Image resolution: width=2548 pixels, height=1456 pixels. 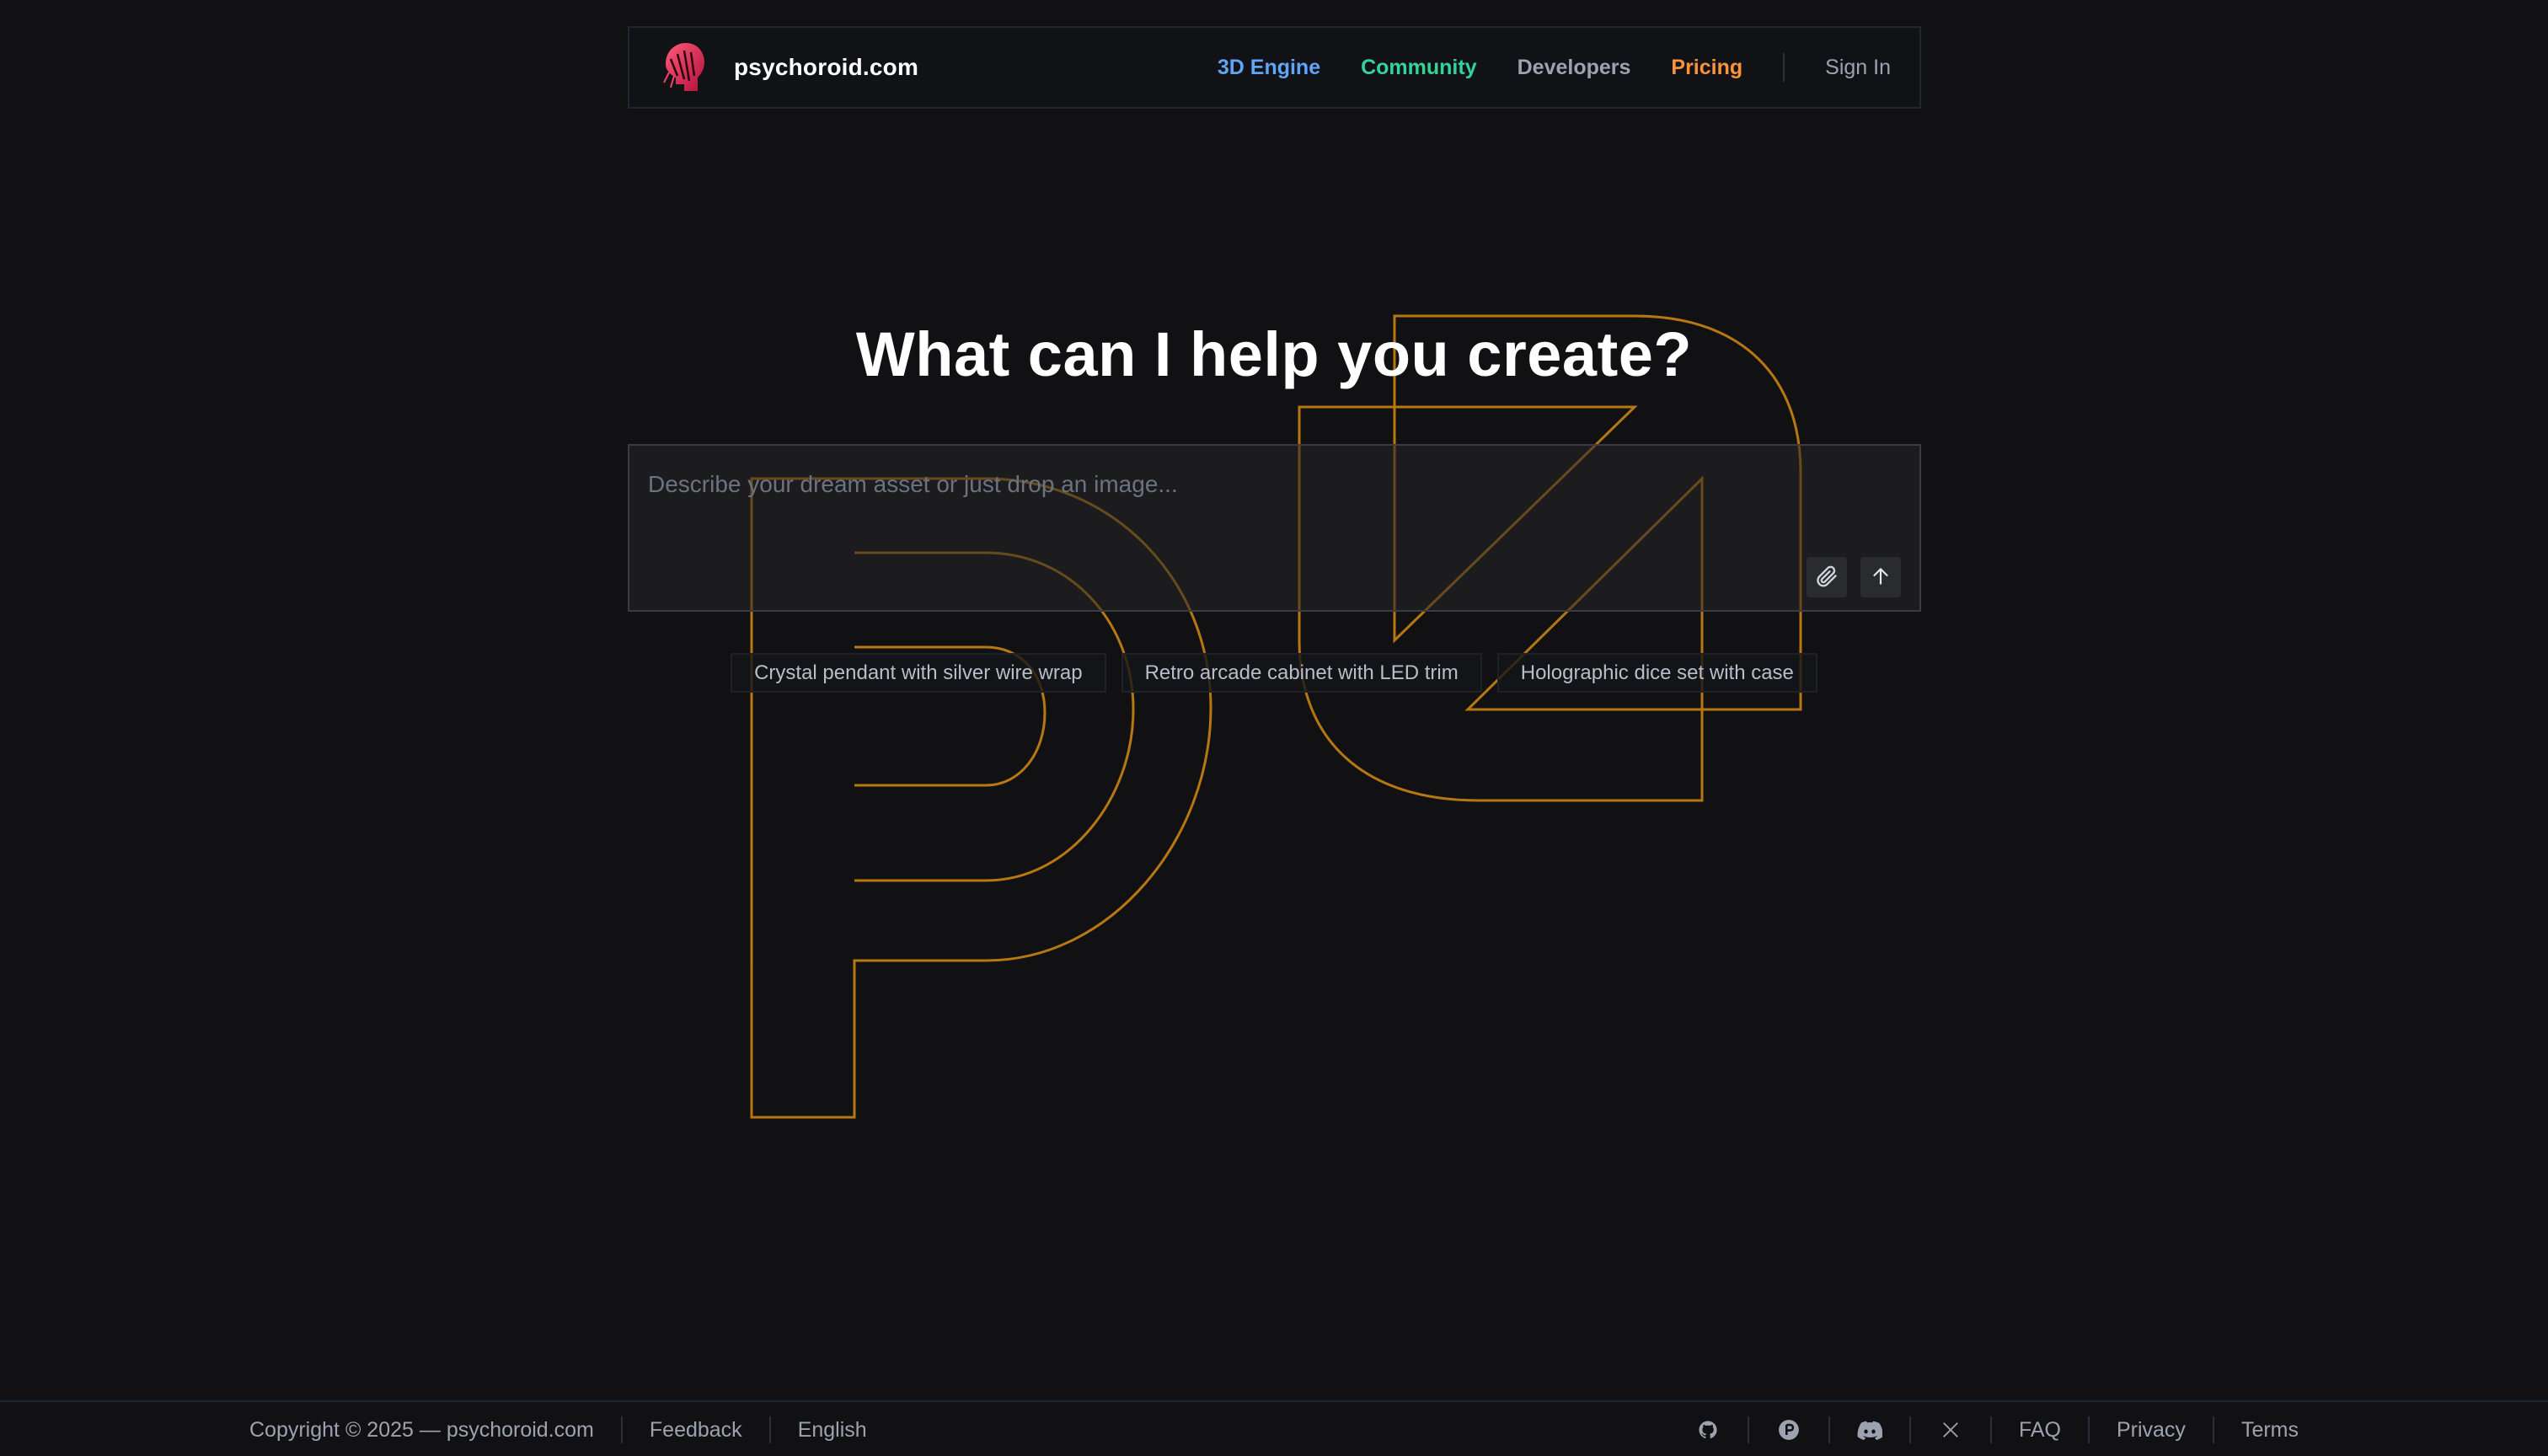 What do you see at coordinates (683, 67) in the screenshot?
I see `brand-logo-icon` at bounding box center [683, 67].